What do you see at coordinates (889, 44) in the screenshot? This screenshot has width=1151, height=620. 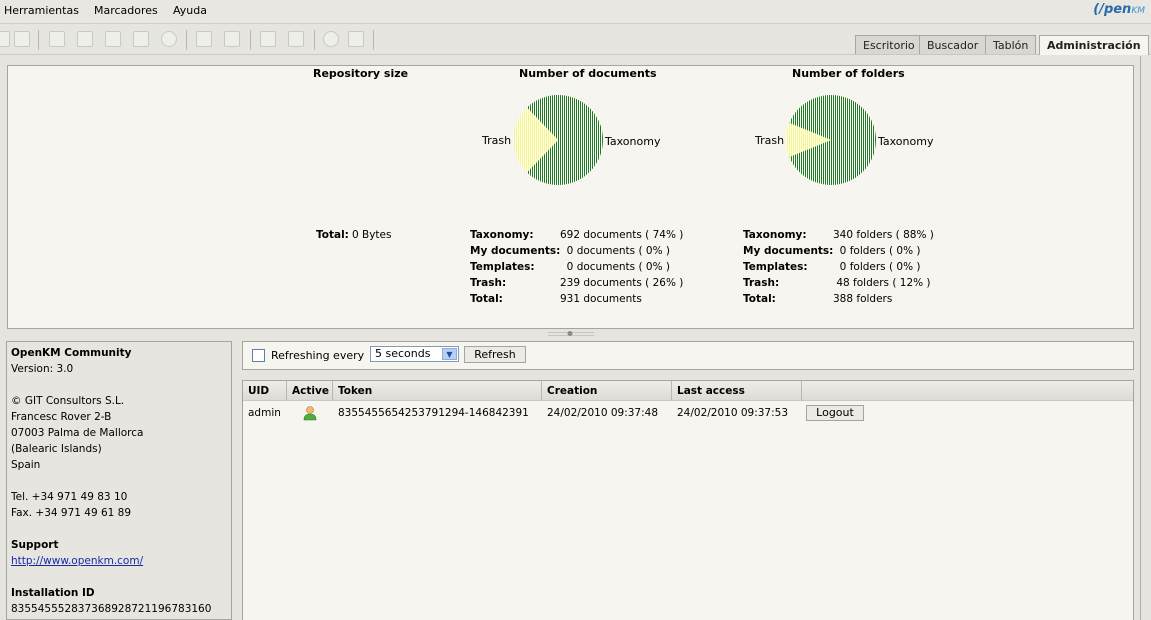 I see `tab-escritorio: Escritorio` at bounding box center [889, 44].